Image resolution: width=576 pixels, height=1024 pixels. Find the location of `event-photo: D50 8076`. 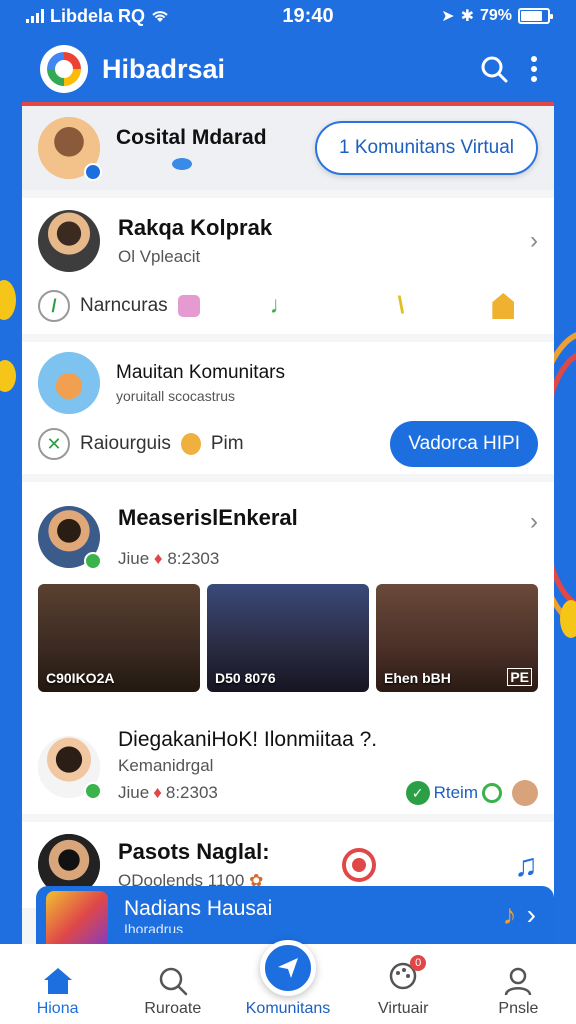

event-photo: D50 8076 is located at coordinates (288, 638).